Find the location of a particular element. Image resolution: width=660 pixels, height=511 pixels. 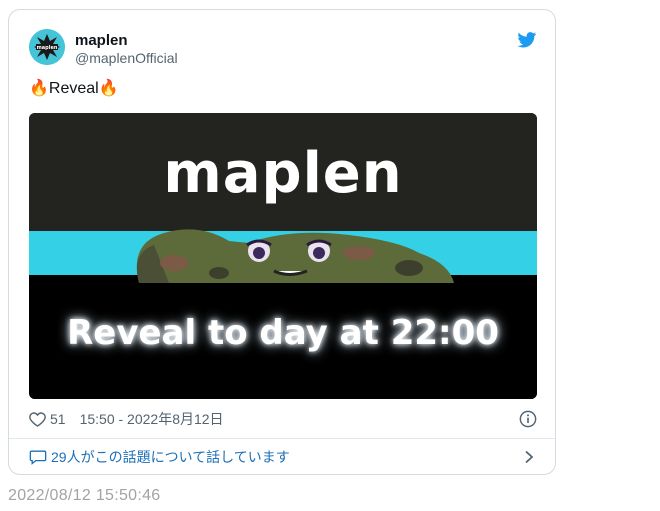

author-handle: @maplenOfficial is located at coordinates (126, 58).